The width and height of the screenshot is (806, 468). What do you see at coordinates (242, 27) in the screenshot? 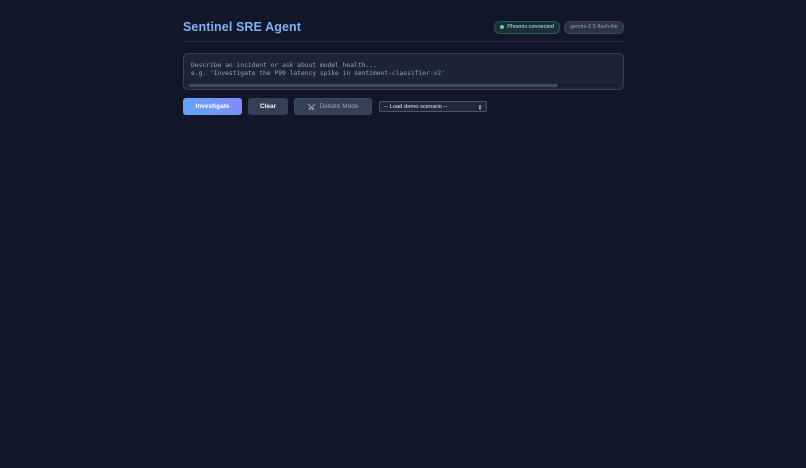
I see `page-title: Sentinel SRE Agent` at bounding box center [242, 27].